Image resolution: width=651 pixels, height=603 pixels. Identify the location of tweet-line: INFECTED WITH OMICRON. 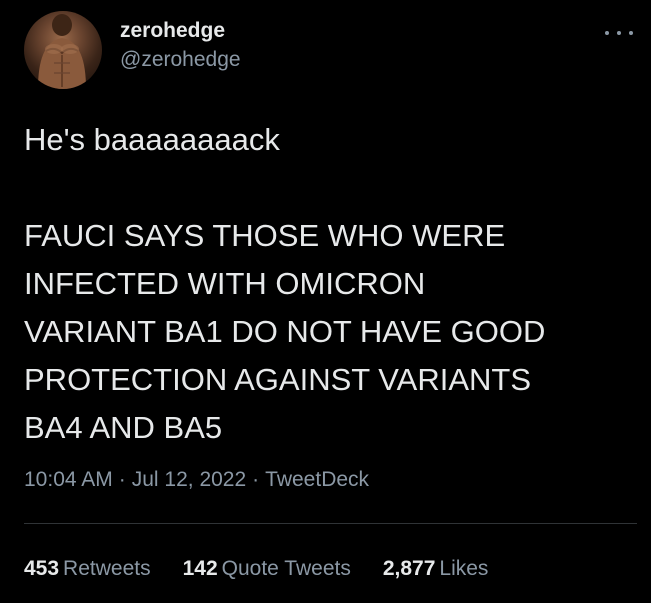
(225, 283).